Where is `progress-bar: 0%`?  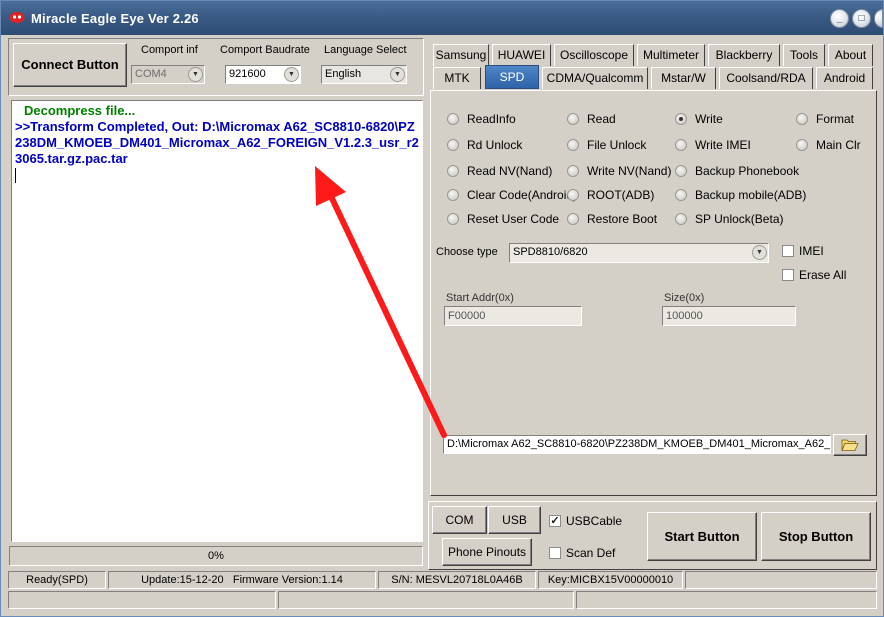 progress-bar: 0% is located at coordinates (216, 556).